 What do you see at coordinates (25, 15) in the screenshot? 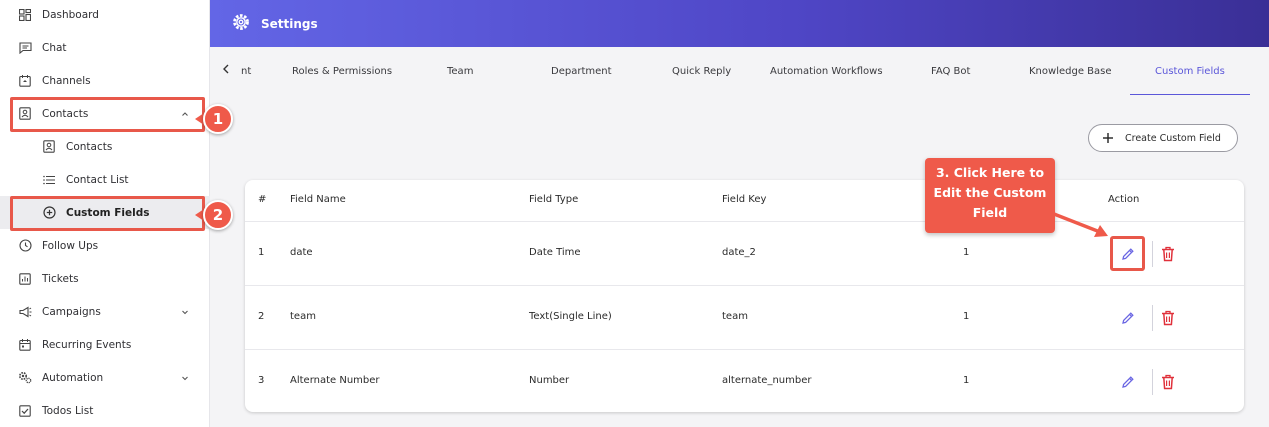
I see `dashboard-icon` at bounding box center [25, 15].